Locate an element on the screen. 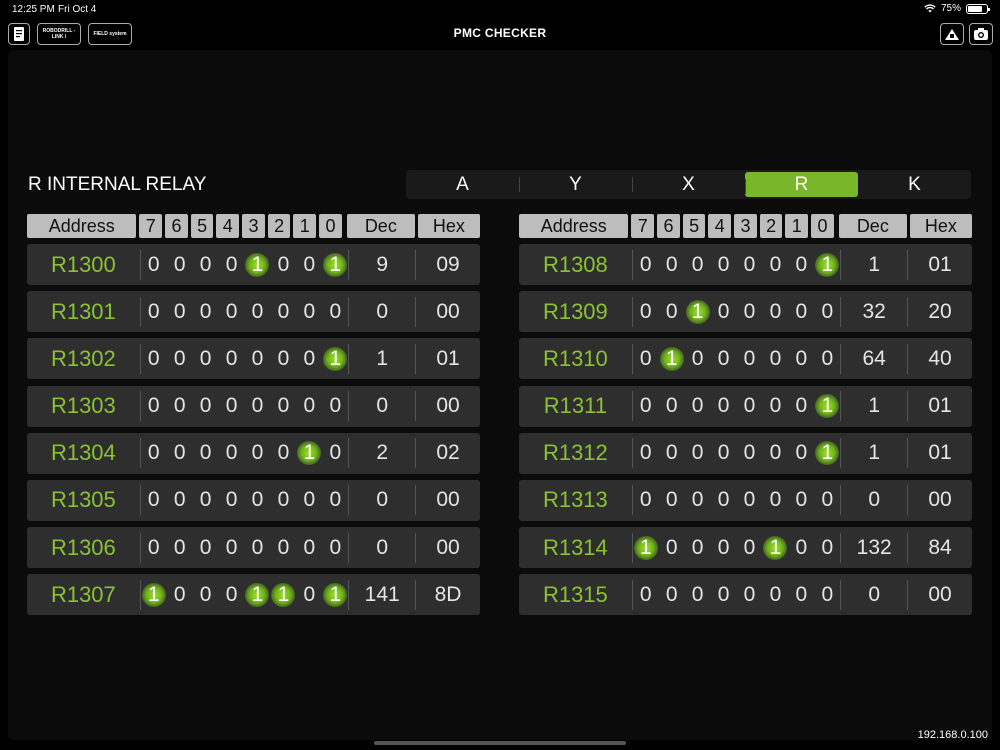 The height and width of the screenshot is (750, 1000). table-row: R1308 0 0 0 0 0 0 0 1 1 01 is located at coordinates (745, 264).